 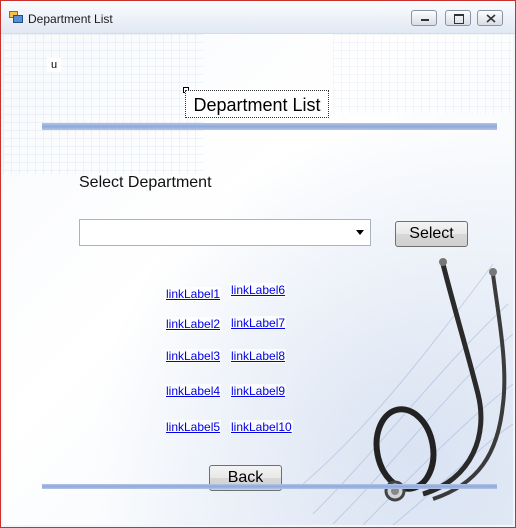 I want to click on link-label-1: linkLabel1, so click(x=193, y=294).